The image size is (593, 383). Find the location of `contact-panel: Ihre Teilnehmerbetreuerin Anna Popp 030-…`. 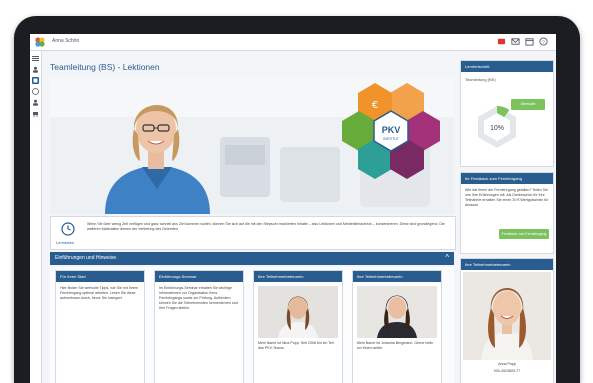

contact-panel: Ihre Teilnehmerbetreuerin Anna Popp 030-… is located at coordinates (507, 320).